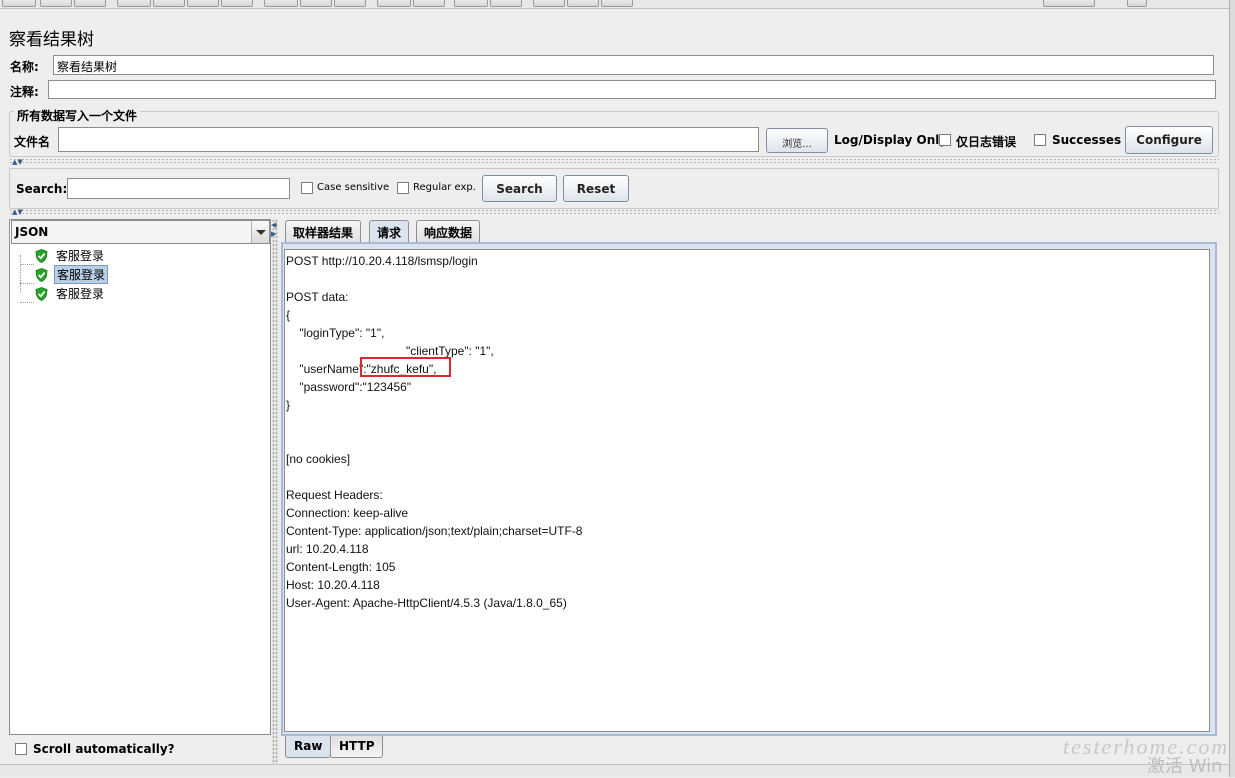 Image resolution: width=1235 pixels, height=778 pixels. Describe the element at coordinates (104, 749) in the screenshot. I see `scroll-auto-label: Scroll automatically?` at that location.